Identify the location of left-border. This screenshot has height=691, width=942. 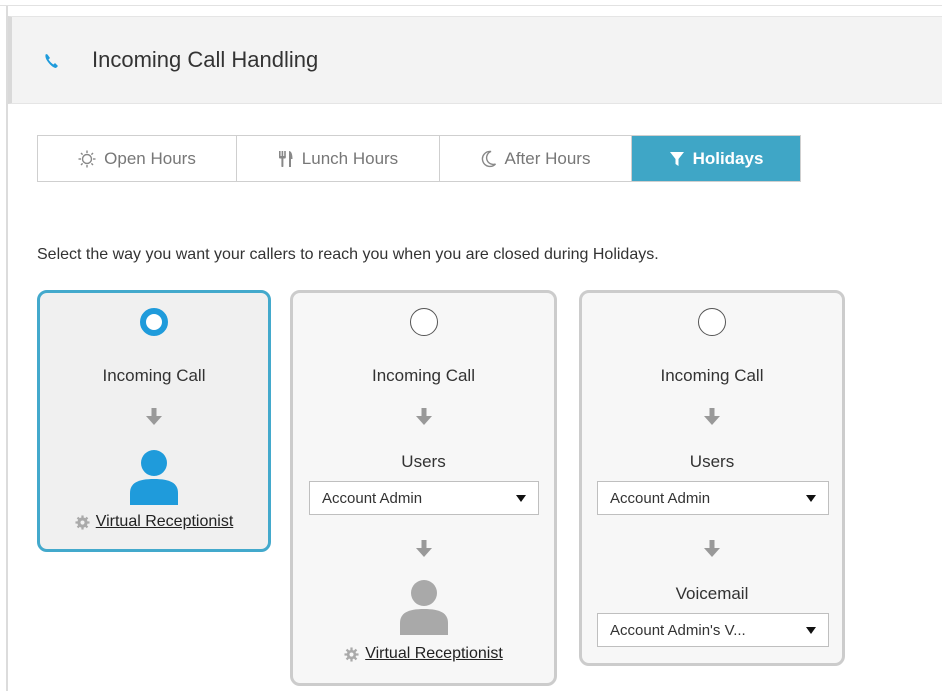
(7, 348).